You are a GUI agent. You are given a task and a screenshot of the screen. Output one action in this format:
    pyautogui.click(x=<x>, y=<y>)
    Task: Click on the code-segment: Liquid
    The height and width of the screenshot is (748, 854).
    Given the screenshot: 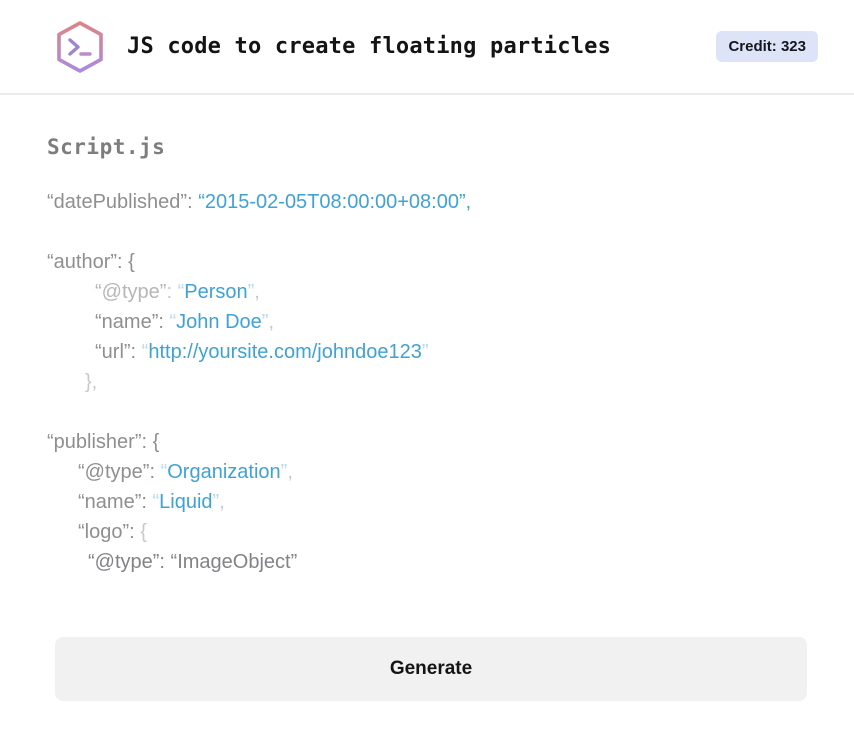 What is the action you would take?
    pyautogui.click(x=186, y=502)
    